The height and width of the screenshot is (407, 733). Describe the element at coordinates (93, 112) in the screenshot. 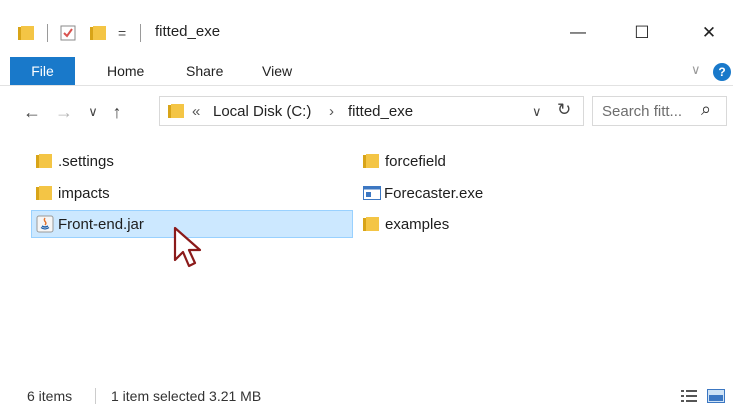

I see `recent-locations-dropdown: ∨` at that location.